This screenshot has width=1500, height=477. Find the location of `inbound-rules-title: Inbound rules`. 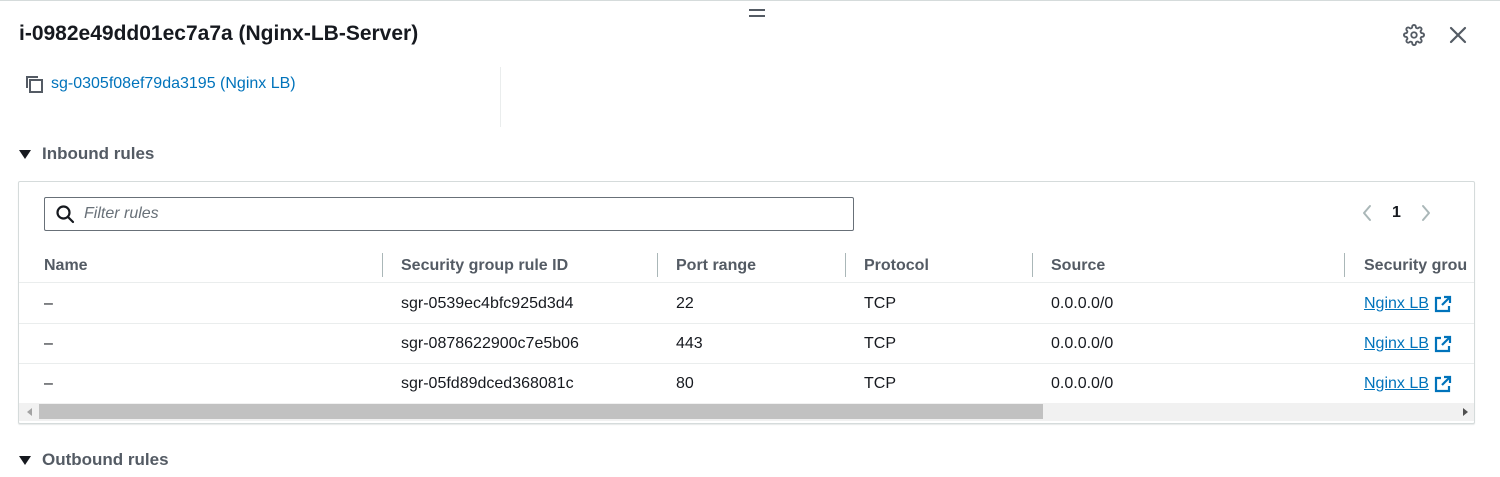

inbound-rules-title: Inbound rules is located at coordinates (98, 153).